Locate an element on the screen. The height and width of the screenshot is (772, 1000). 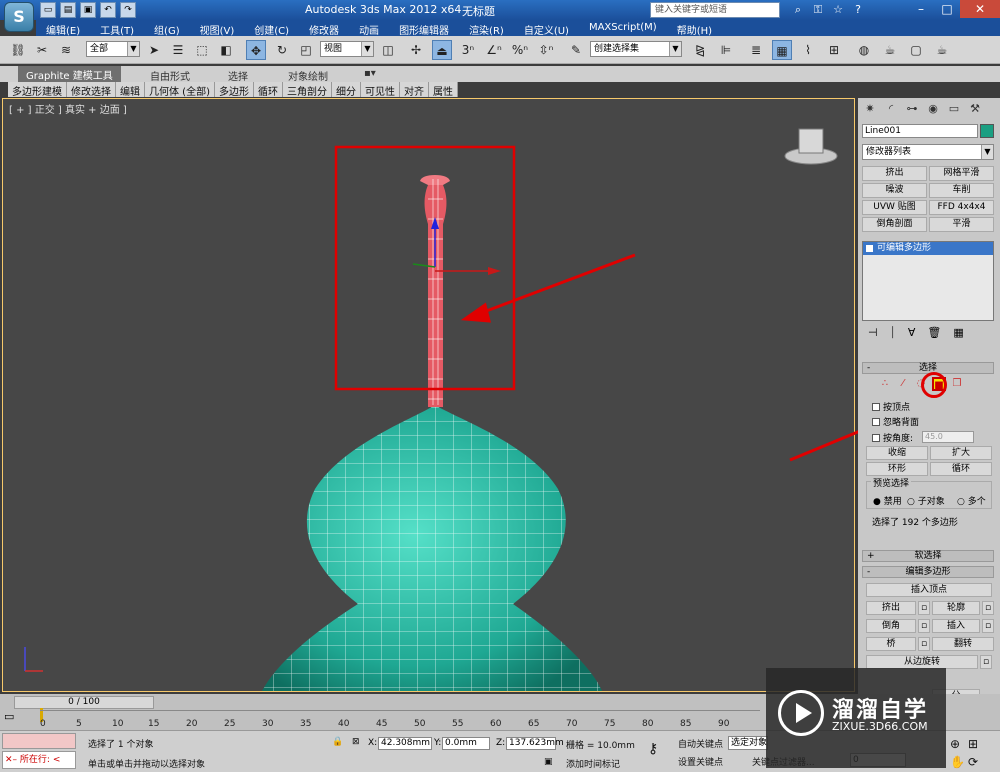
panel-triangulation: 三角剖分 is located at coordinates (307, 90).